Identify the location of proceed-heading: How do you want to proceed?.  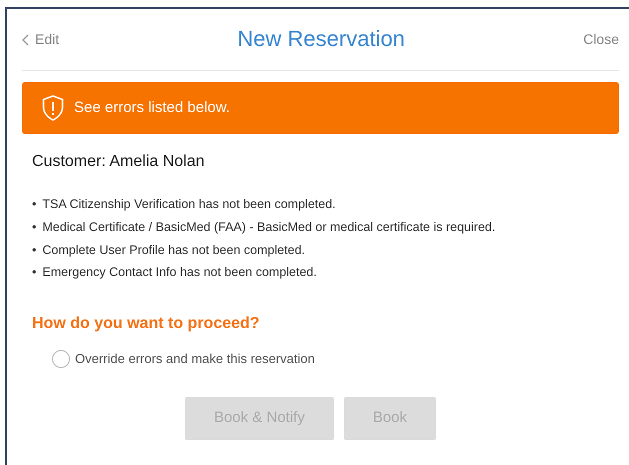
(146, 324).